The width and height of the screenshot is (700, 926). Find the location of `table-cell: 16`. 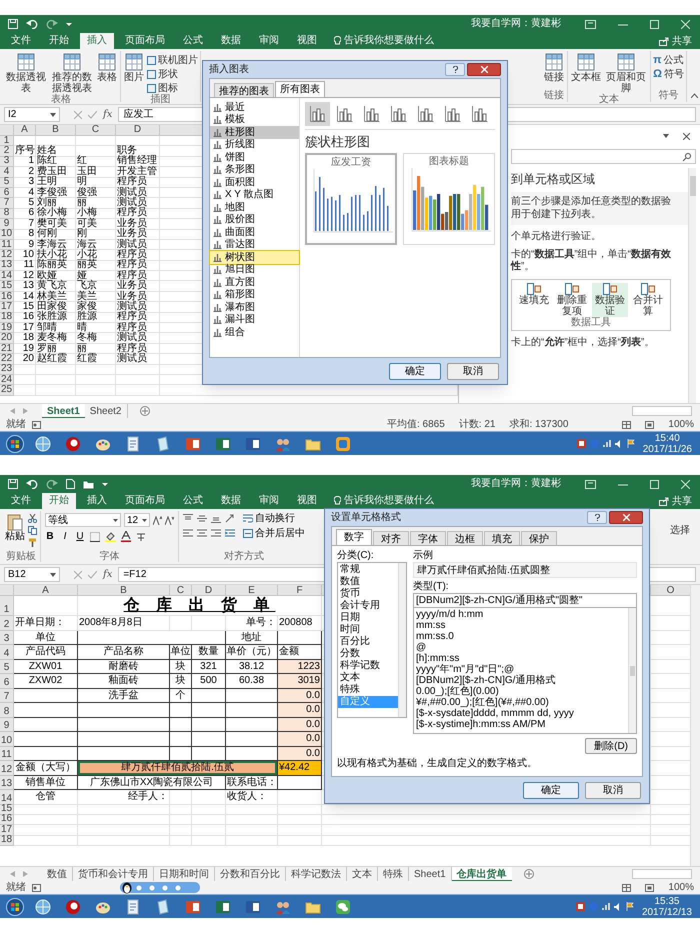

table-cell: 16 is located at coordinates (25, 318).